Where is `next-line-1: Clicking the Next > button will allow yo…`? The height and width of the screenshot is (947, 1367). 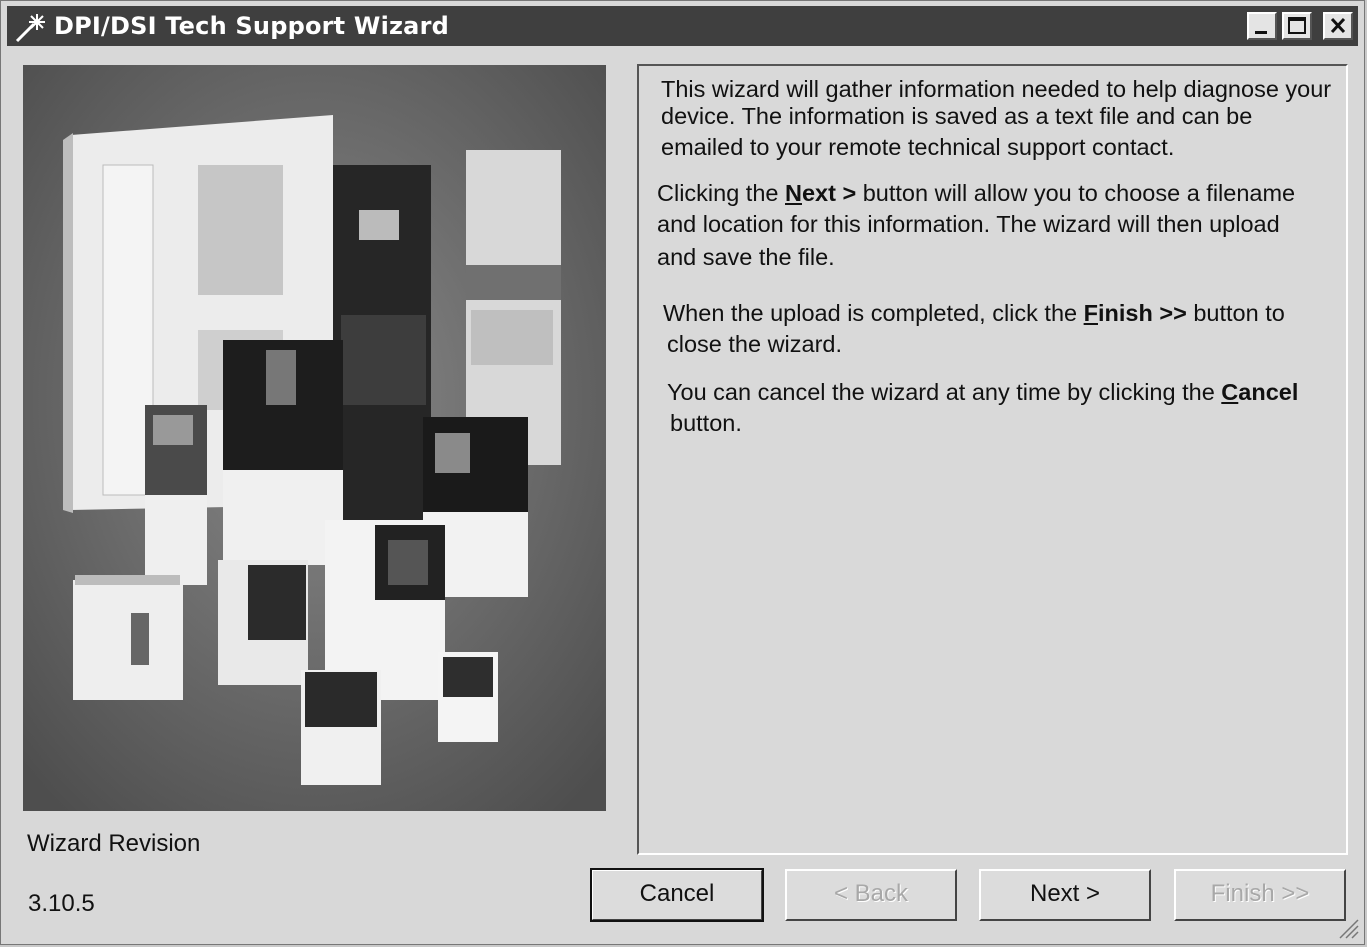 next-line-1: Clicking the Next > button will allow yo… is located at coordinates (976, 193).